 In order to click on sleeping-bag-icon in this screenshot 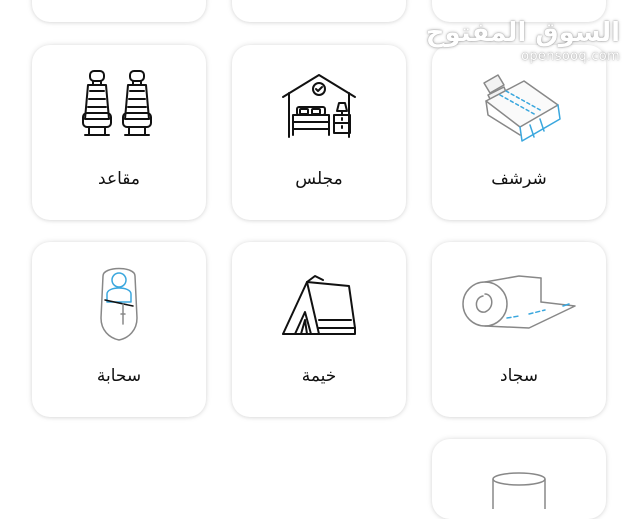, I will do `click(119, 304)`.